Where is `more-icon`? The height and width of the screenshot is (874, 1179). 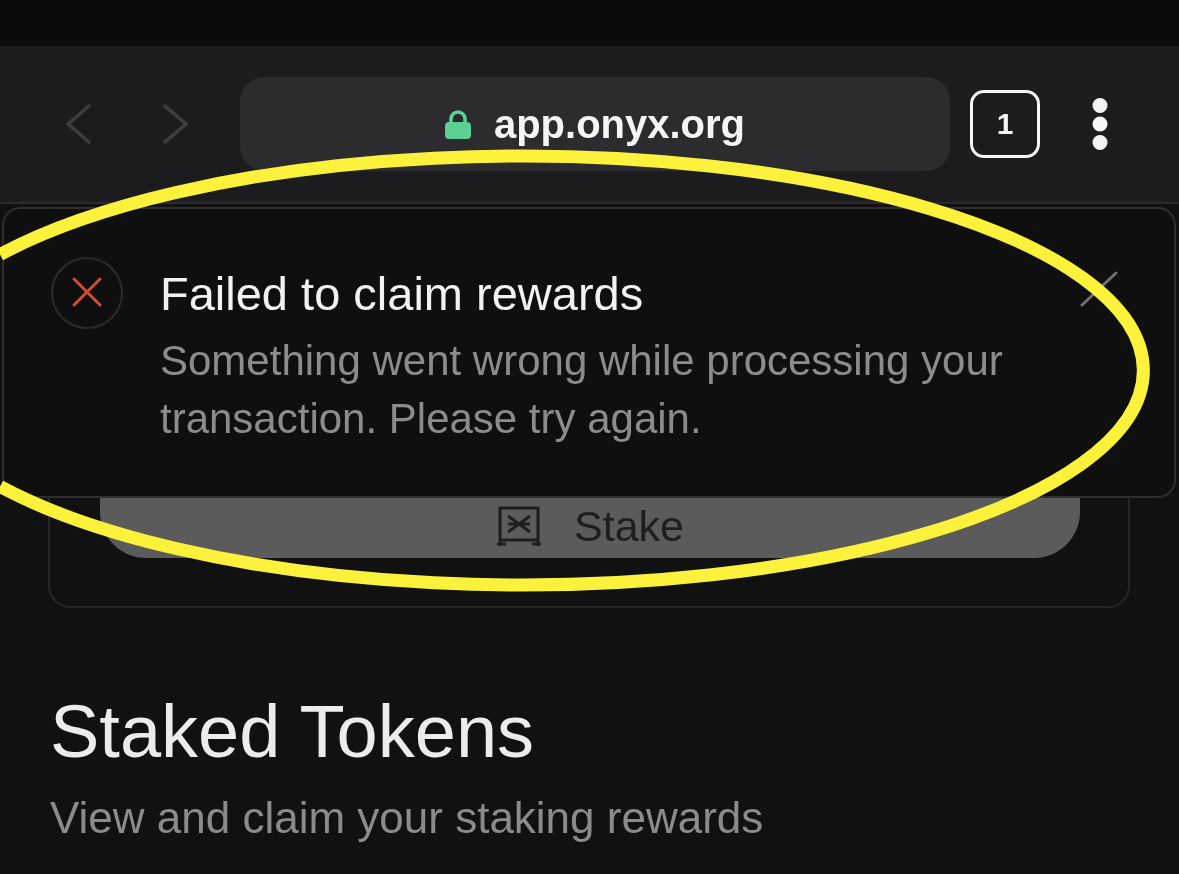 more-icon is located at coordinates (1100, 124).